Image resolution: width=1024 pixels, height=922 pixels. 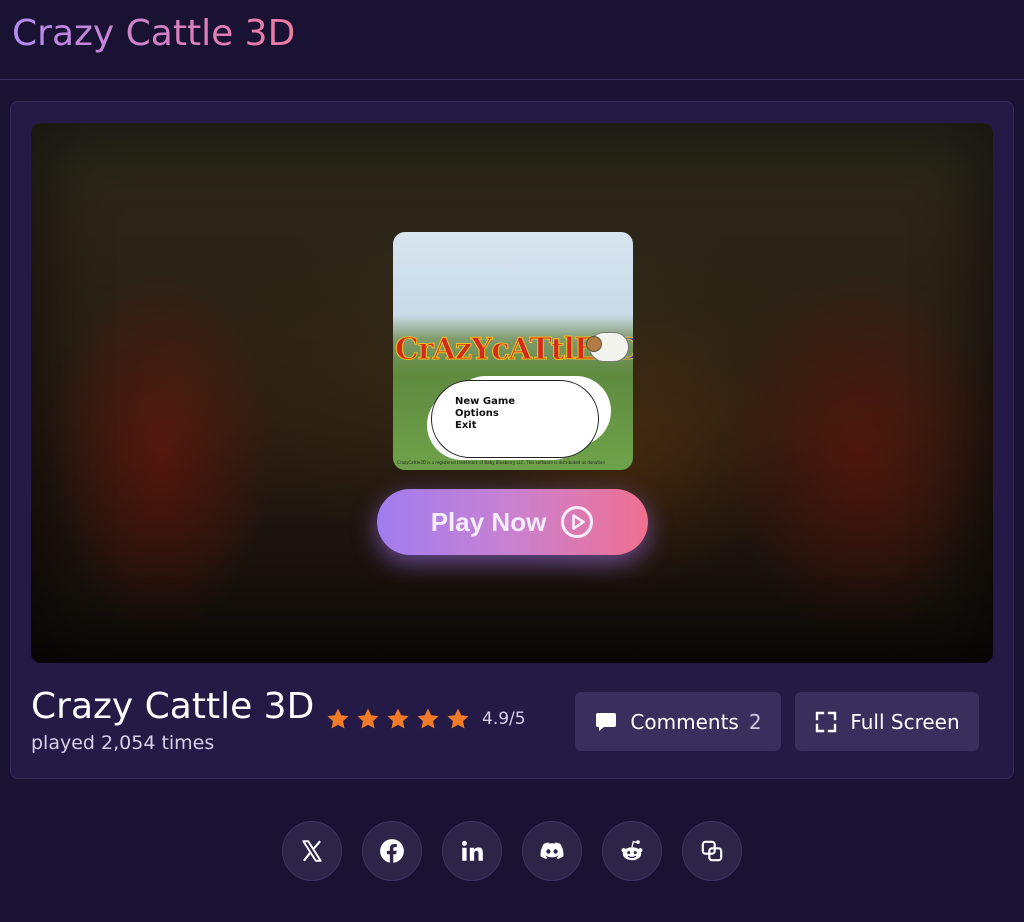 What do you see at coordinates (826, 721) in the screenshot?
I see `fullscreen-icon` at bounding box center [826, 721].